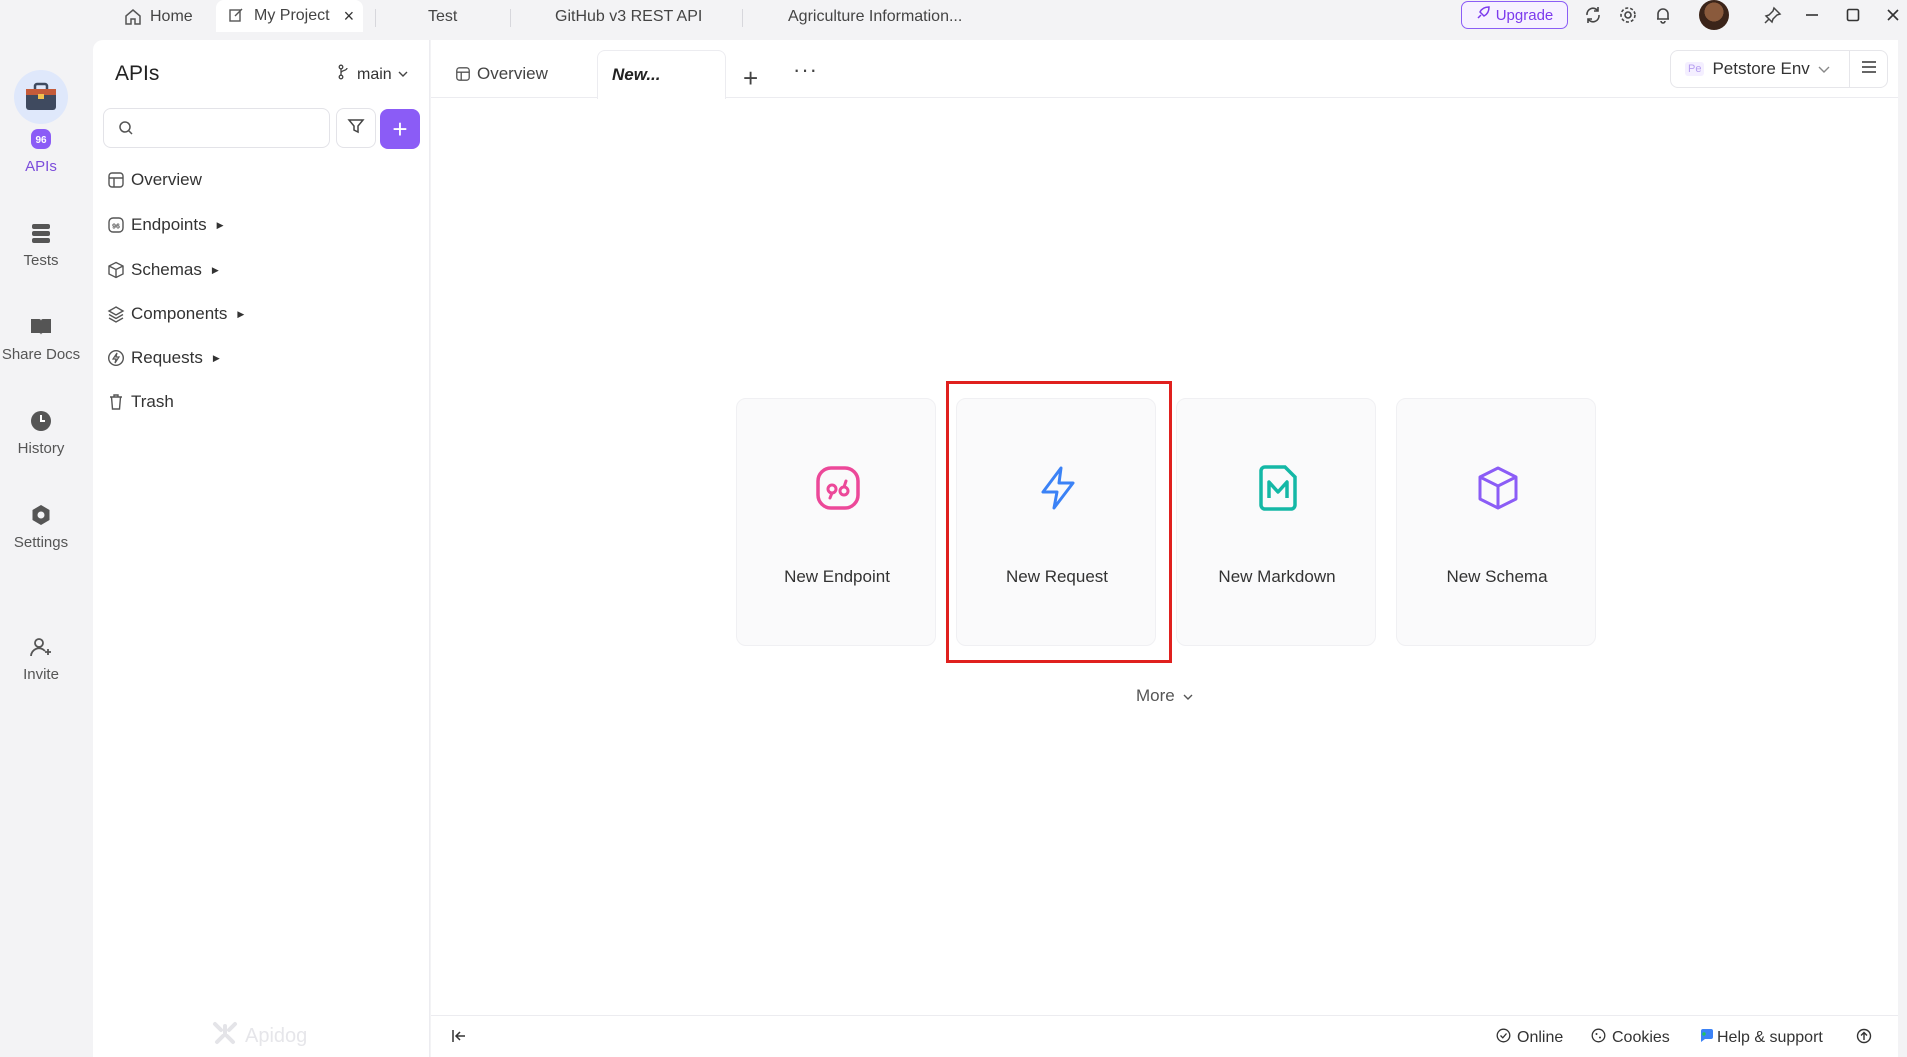 The height and width of the screenshot is (1057, 1907). I want to click on add-tab-button: +, so click(750, 78).